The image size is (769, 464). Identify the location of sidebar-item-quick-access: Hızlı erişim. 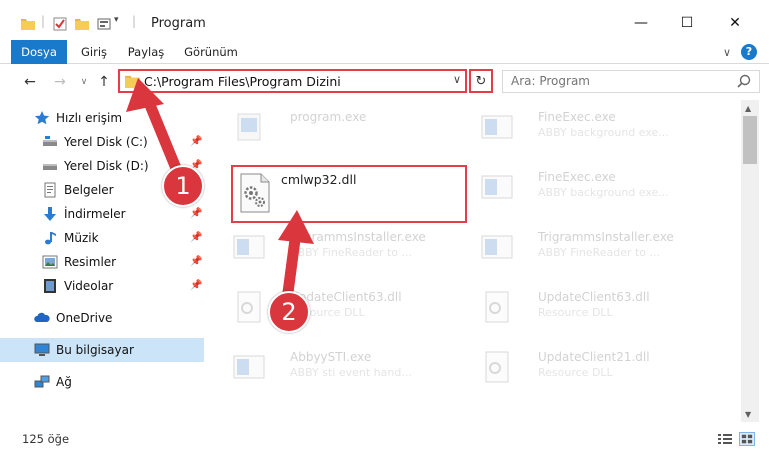
(102, 118).